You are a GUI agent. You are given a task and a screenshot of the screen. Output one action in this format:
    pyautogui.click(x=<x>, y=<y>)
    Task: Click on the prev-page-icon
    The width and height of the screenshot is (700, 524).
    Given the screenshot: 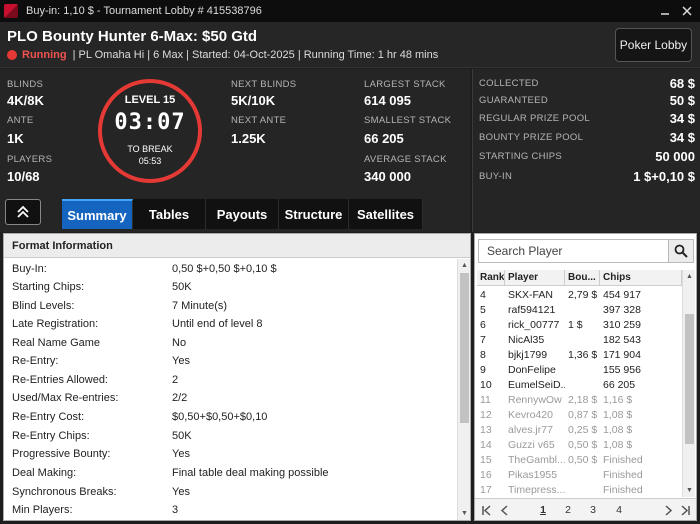 What is the action you would take?
    pyautogui.click(x=504, y=510)
    